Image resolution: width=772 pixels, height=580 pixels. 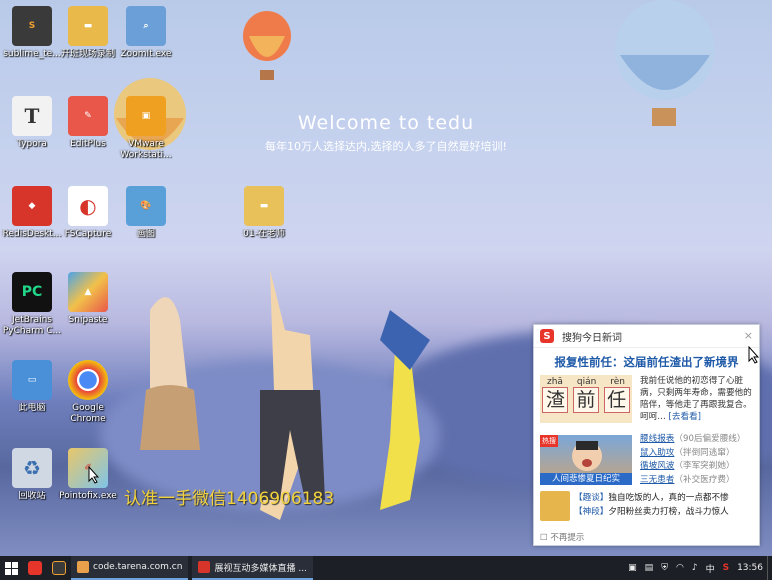 I want to click on pinyin-row: zhā qián rèn, so click(x=586, y=381).